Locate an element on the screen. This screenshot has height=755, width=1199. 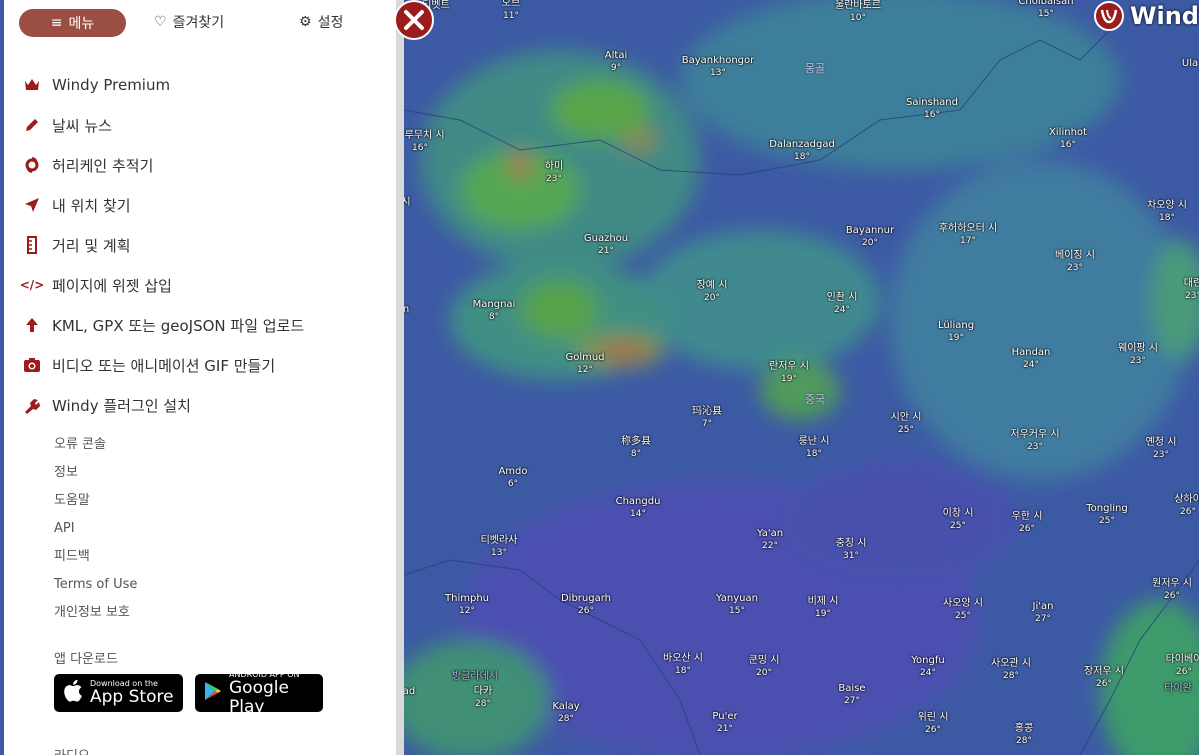
link-help: 도움말 is located at coordinates (95, 501).